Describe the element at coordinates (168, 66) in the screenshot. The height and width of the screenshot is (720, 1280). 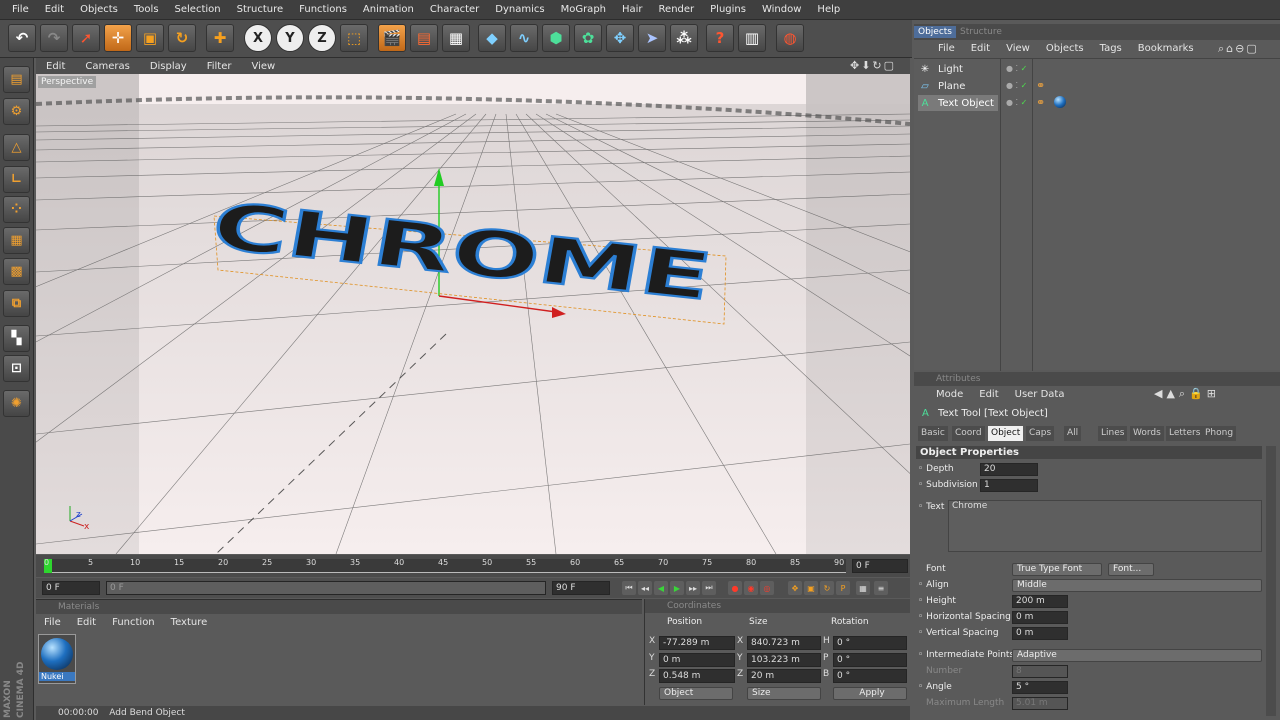
I see `vp-menu-display: Display` at that location.